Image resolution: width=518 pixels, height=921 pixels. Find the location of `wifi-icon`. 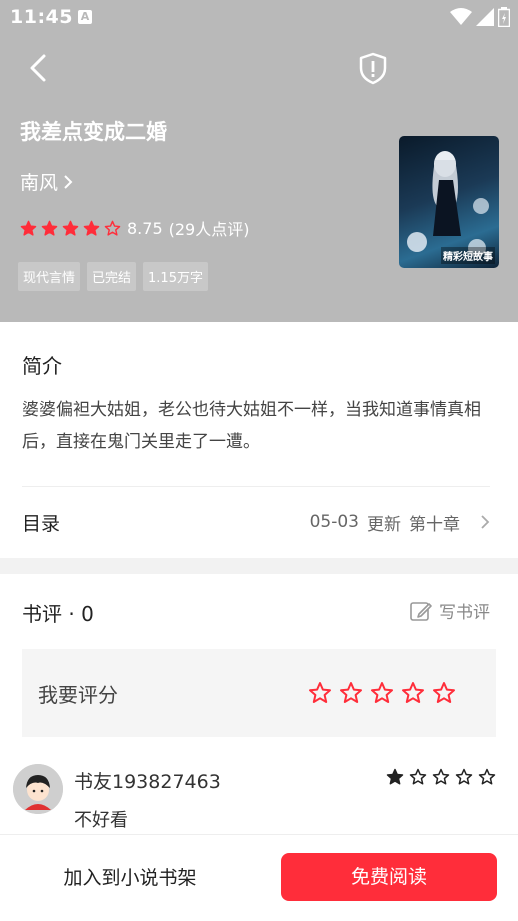

wifi-icon is located at coordinates (461, 16).